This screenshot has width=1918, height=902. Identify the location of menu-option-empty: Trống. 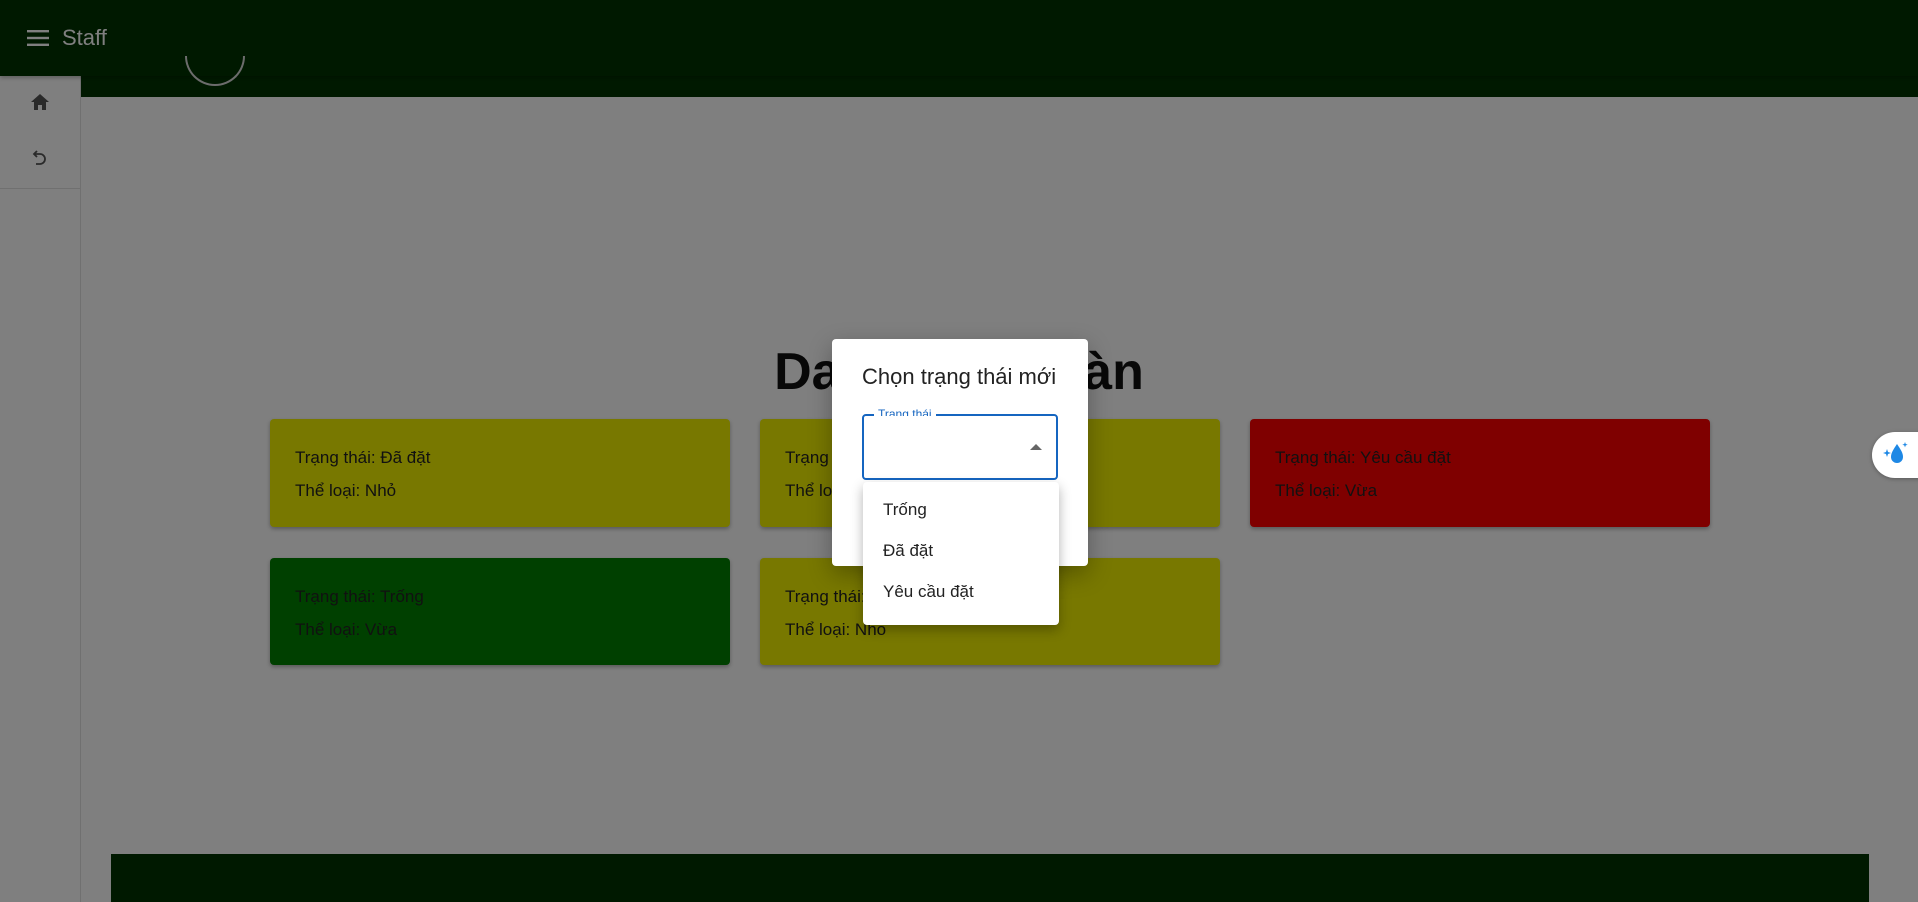
(961, 509).